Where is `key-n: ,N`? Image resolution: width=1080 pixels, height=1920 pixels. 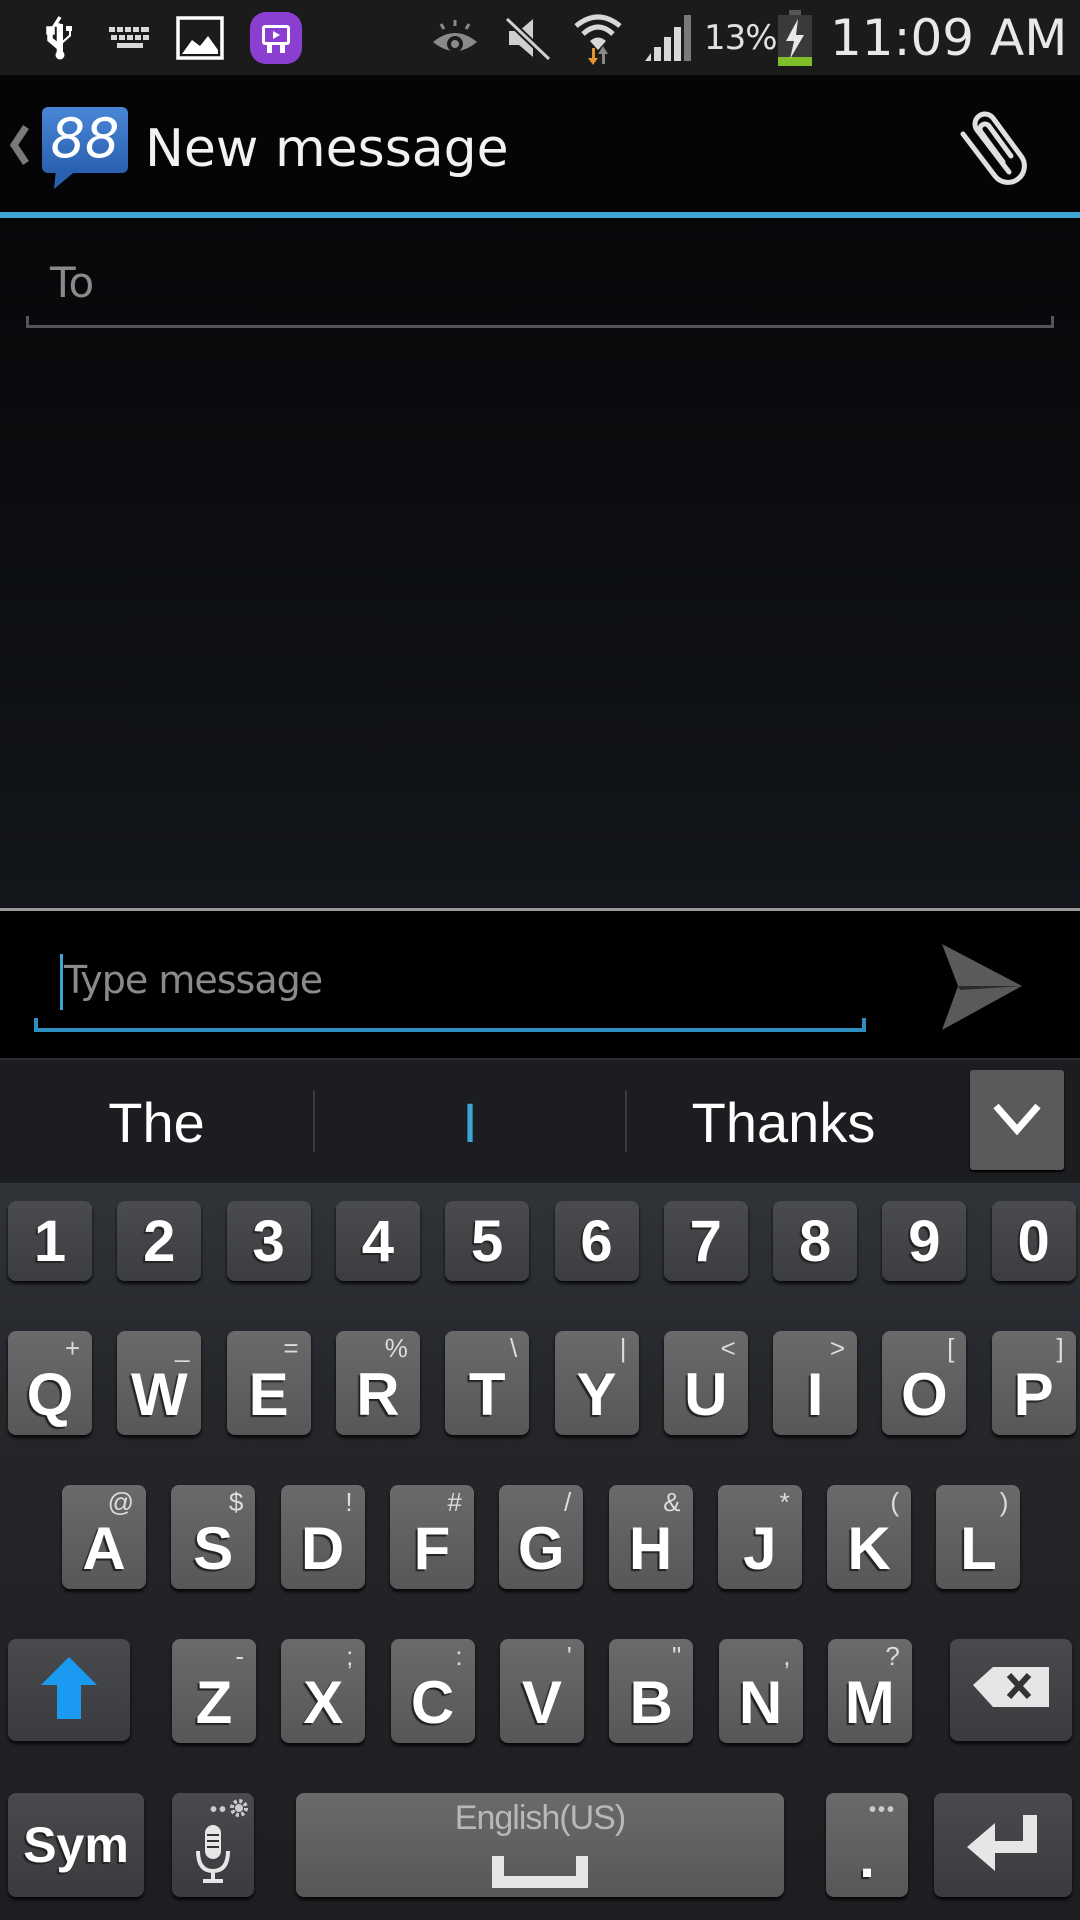 key-n: ,N is located at coordinates (760, 1691).